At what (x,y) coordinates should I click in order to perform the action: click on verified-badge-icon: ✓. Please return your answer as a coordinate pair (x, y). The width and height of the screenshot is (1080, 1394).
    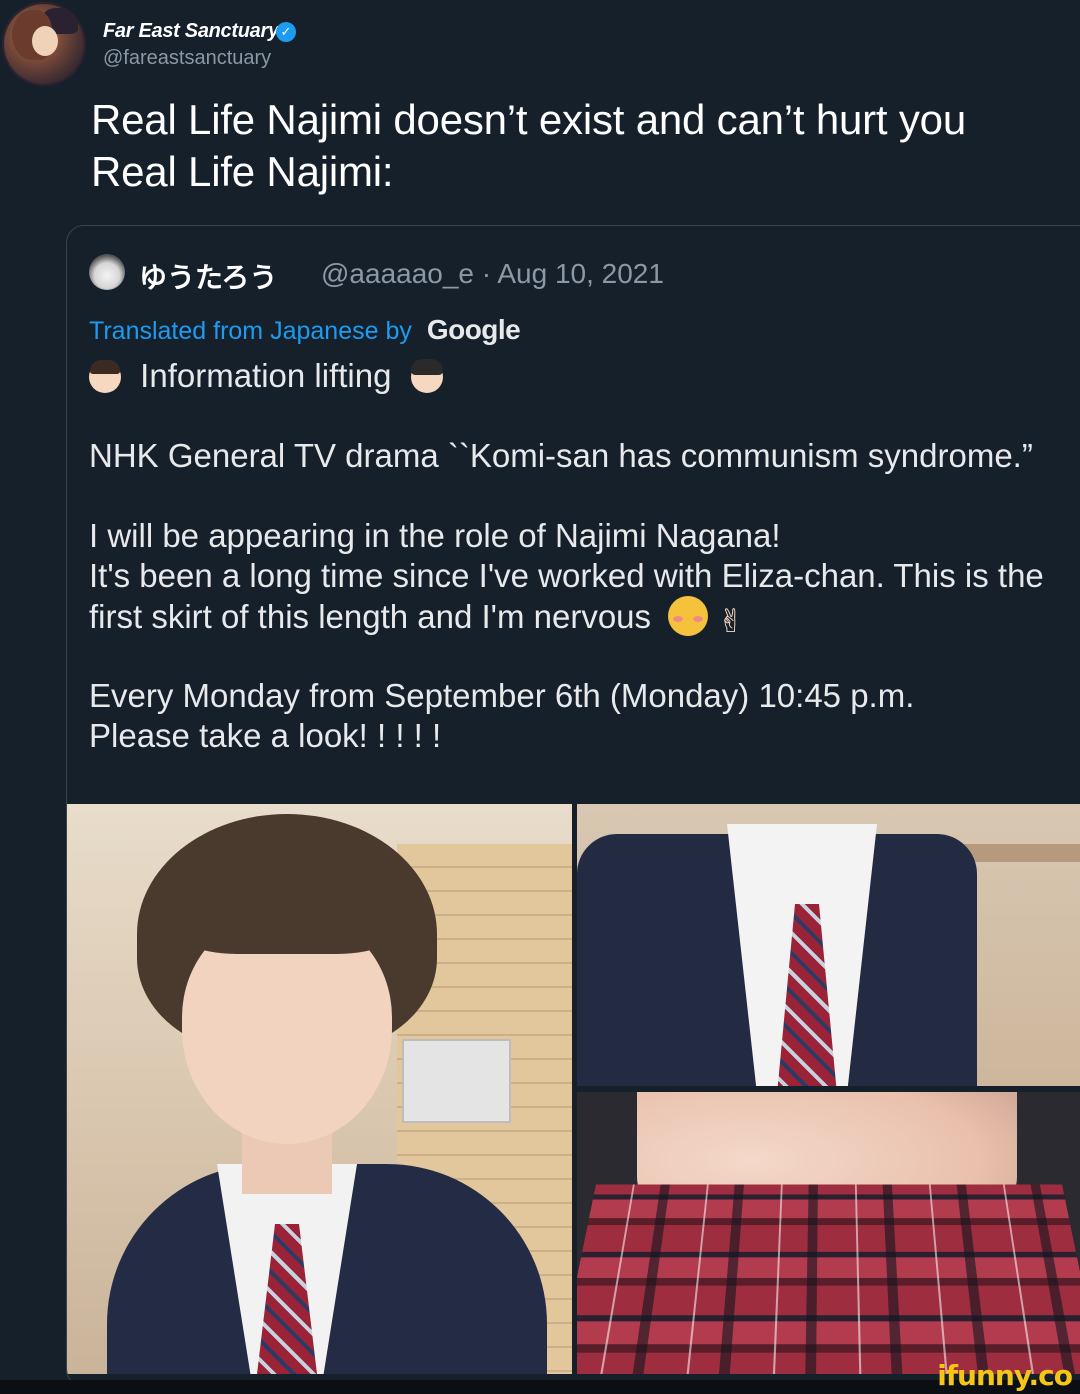
    Looking at the image, I should click on (286, 32).